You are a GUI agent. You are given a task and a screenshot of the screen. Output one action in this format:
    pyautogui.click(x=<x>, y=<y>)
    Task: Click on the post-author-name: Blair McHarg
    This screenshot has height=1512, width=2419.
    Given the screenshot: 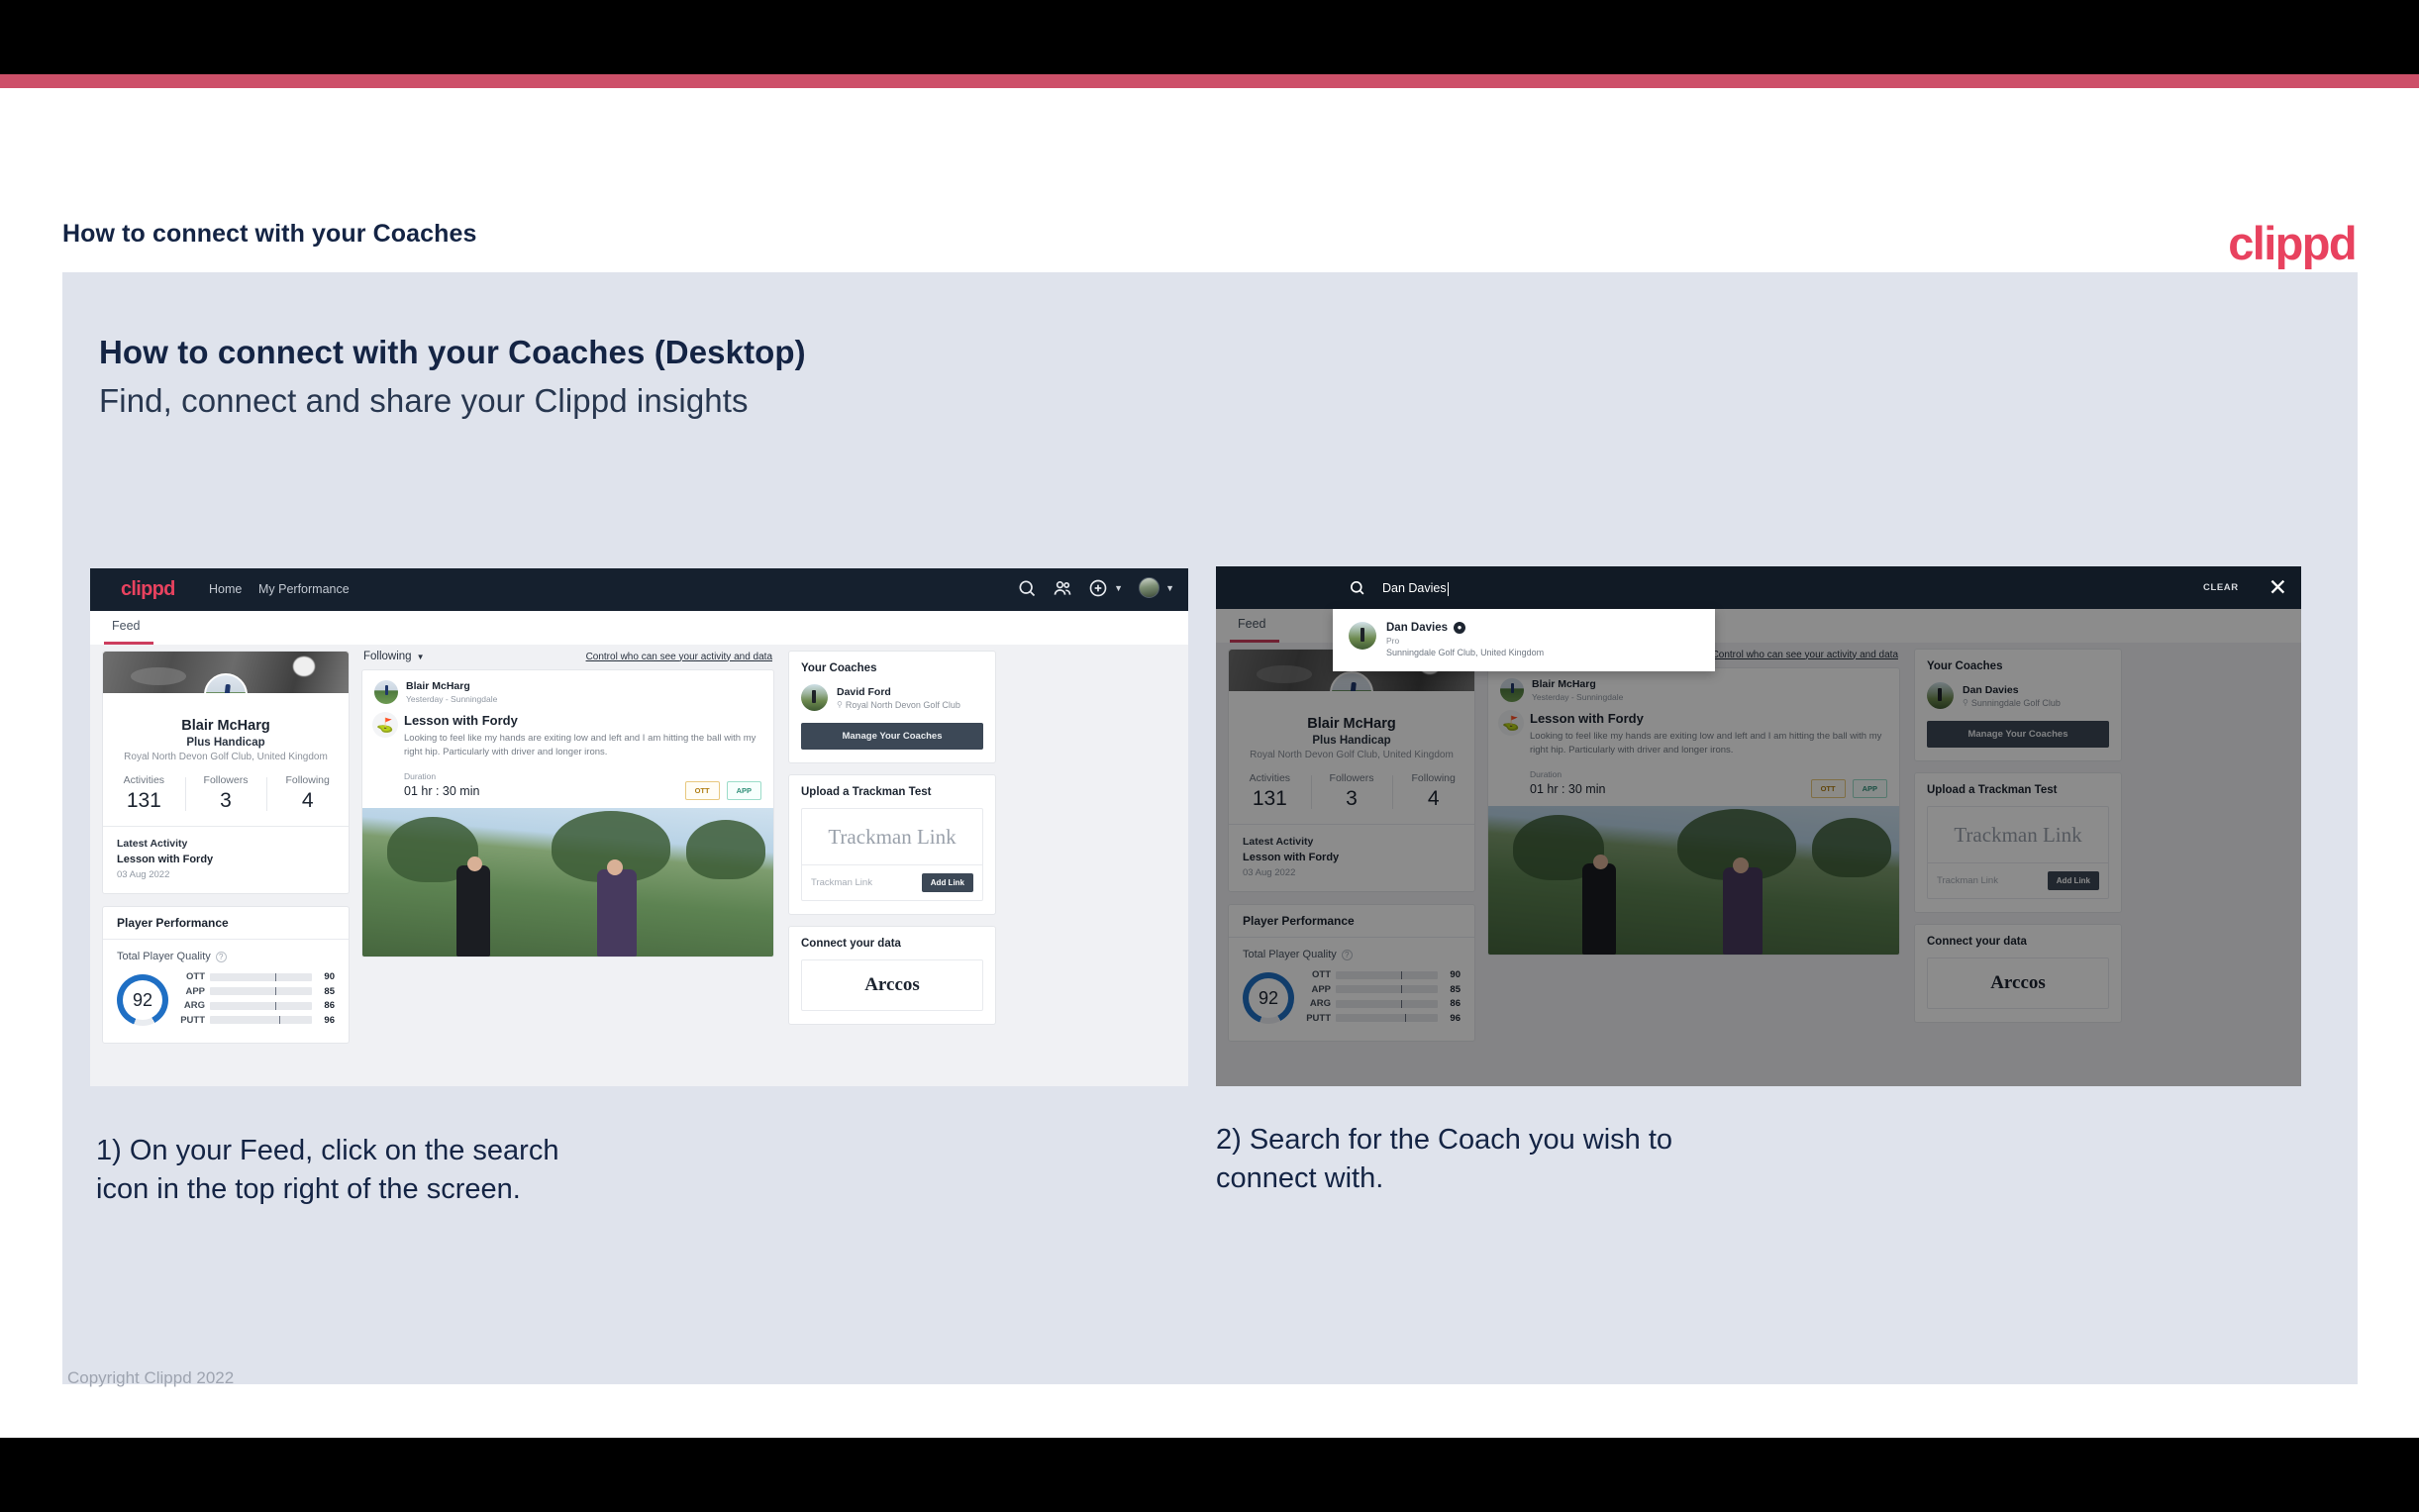 What is the action you would take?
    pyautogui.click(x=438, y=686)
    